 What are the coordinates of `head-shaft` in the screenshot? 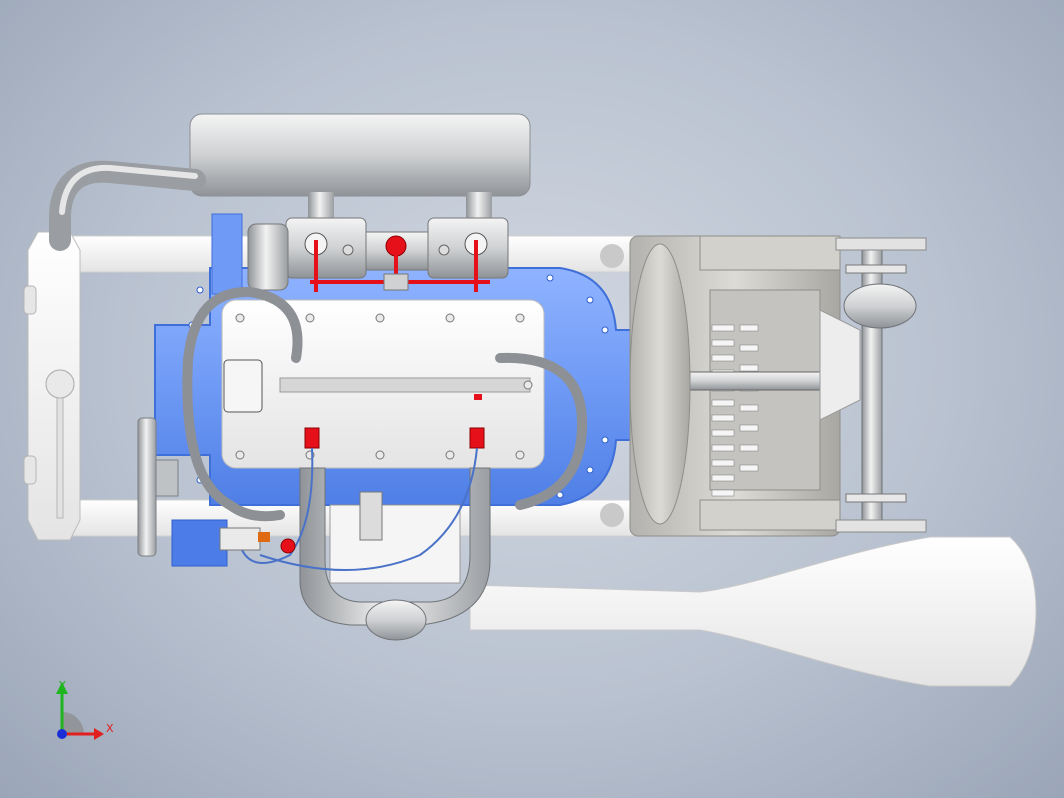 It's located at (405, 385).